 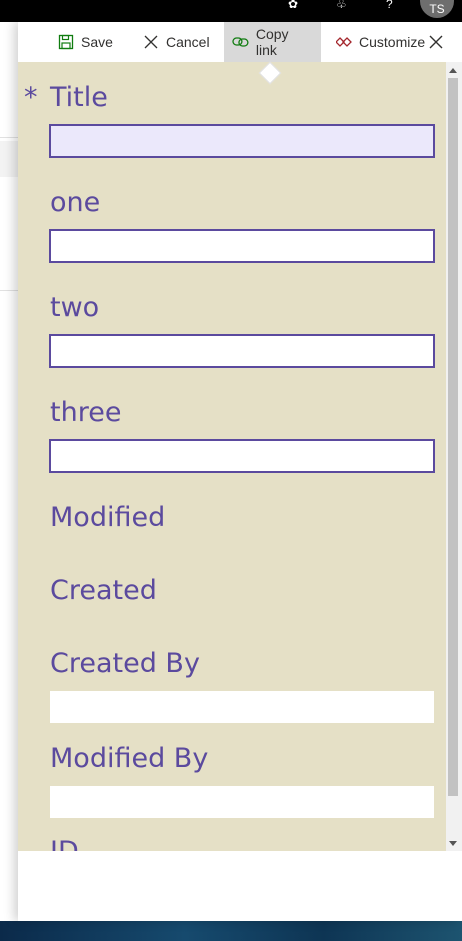 I want to click on notifications-icon: ♧, so click(x=341, y=5).